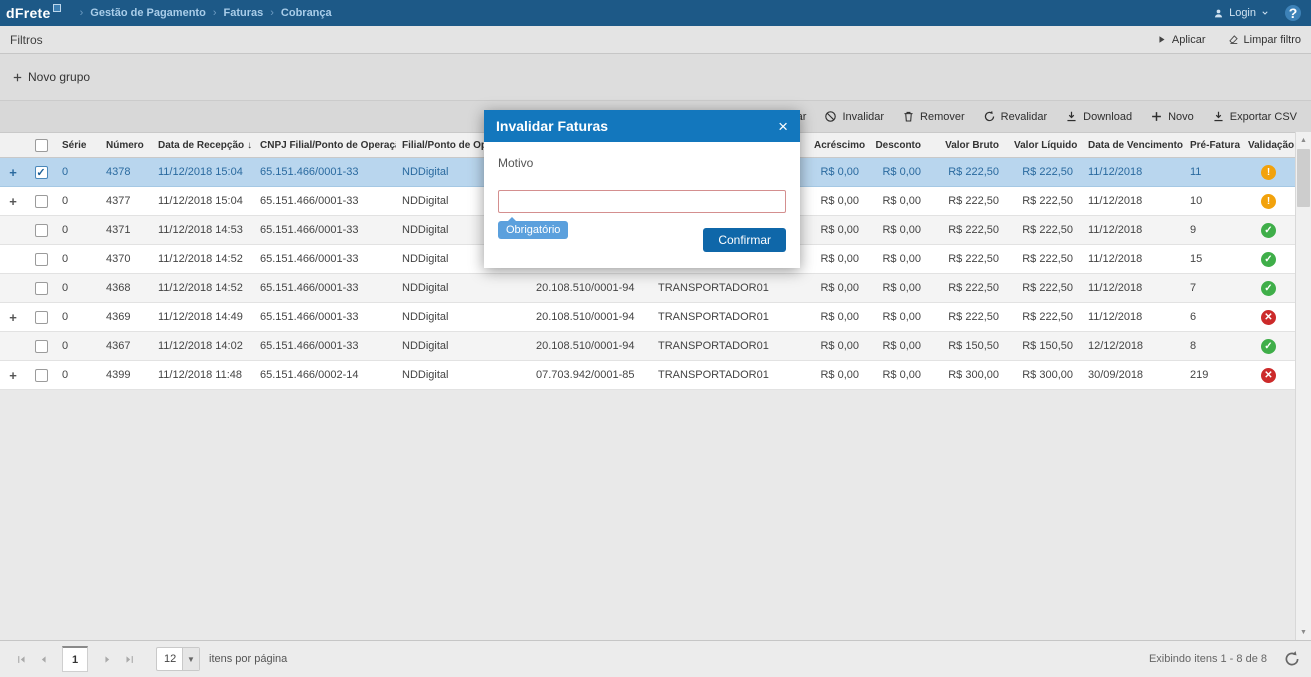  I want to click on cell-liquido: R$ 222,50, so click(1045, 172).